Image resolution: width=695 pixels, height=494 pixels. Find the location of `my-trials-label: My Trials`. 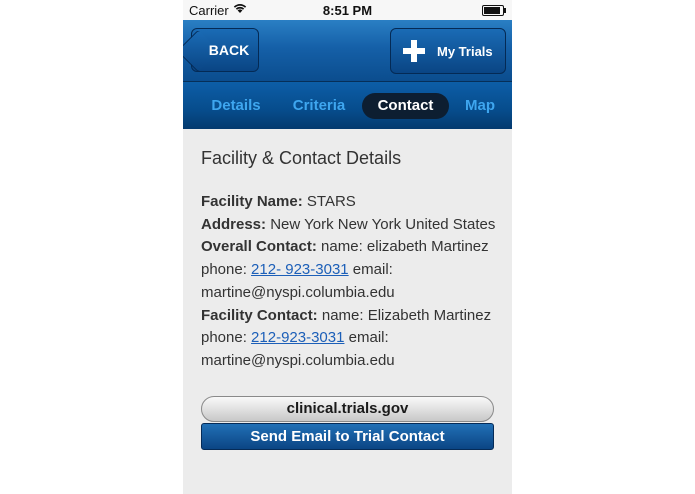

my-trials-label: My Trials is located at coordinates (465, 51).